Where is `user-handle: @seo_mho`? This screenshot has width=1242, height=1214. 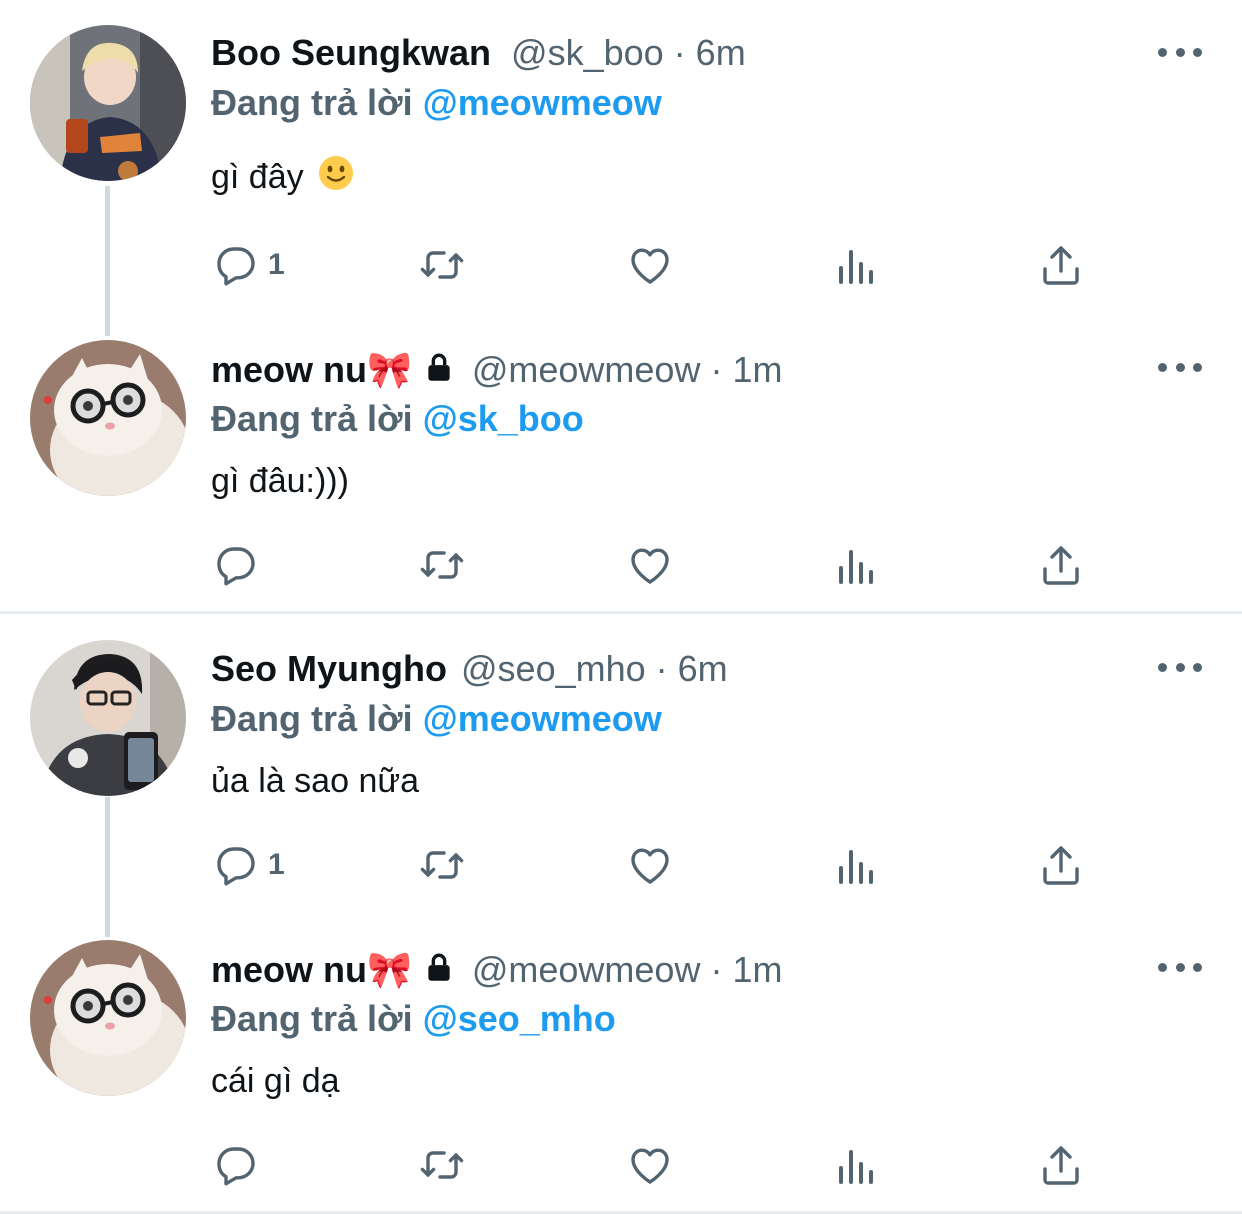
user-handle: @seo_mho is located at coordinates (553, 669).